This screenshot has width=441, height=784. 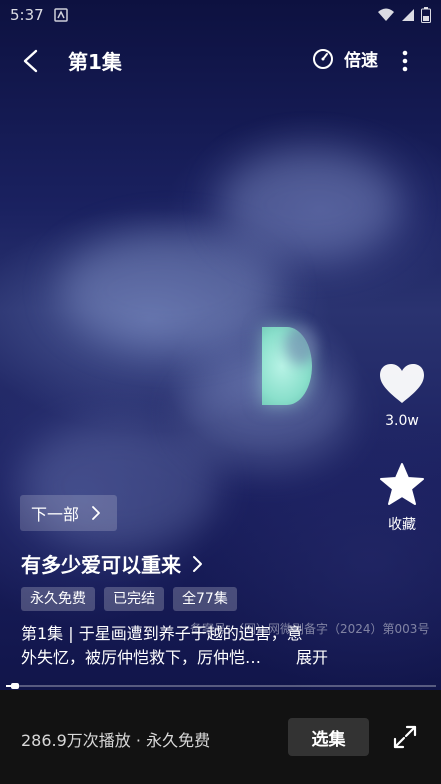 I want to click on wifi-icon, so click(x=386, y=14).